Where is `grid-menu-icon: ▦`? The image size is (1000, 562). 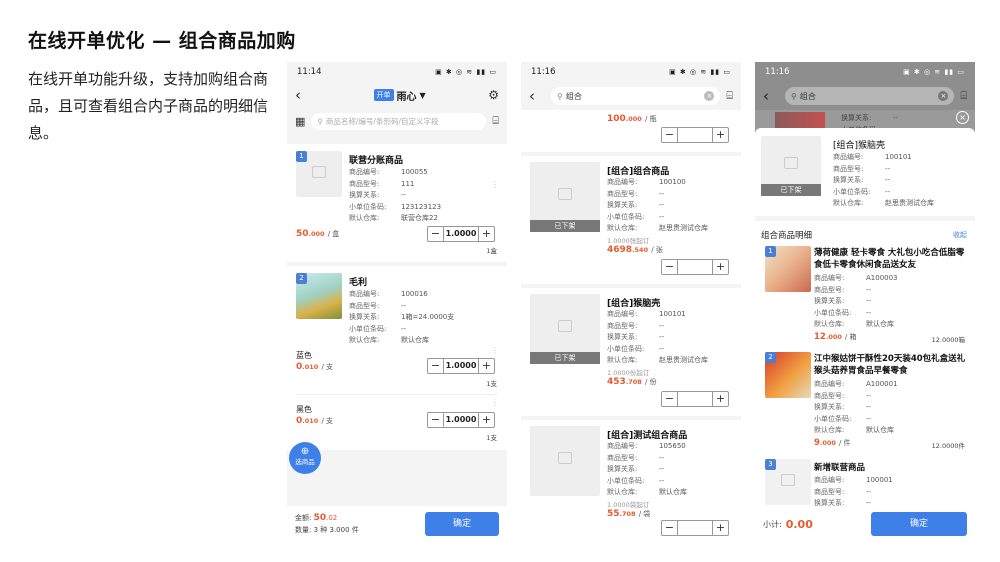
grid-menu-icon: ▦ is located at coordinates (300, 121).